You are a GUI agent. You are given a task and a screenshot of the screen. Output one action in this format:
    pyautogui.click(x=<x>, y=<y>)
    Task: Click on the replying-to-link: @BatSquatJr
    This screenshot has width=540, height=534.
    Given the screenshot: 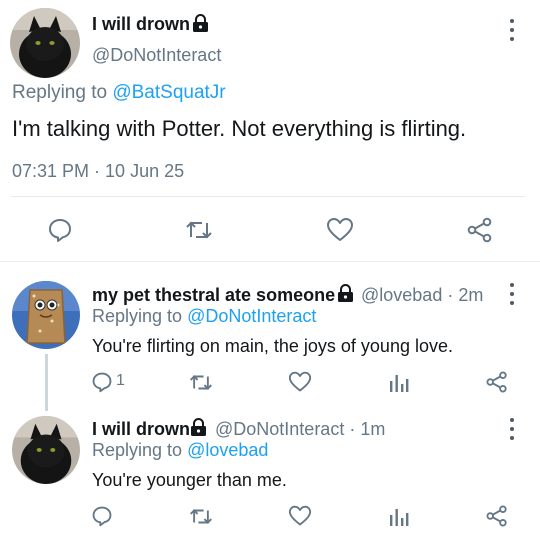 What is the action you would take?
    pyautogui.click(x=168, y=92)
    